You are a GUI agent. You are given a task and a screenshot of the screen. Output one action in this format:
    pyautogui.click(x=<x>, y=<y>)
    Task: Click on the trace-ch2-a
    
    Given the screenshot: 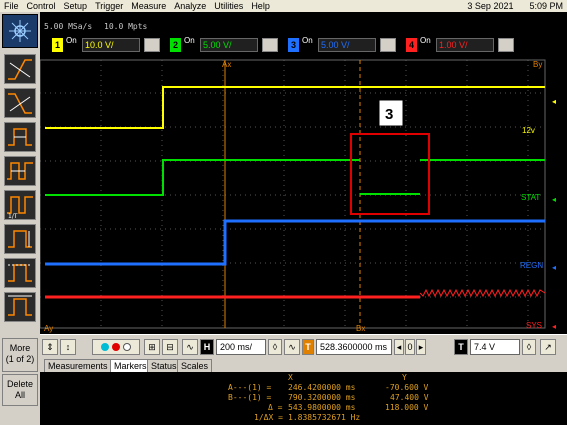 What is the action you would take?
    pyautogui.click(x=202, y=177)
    